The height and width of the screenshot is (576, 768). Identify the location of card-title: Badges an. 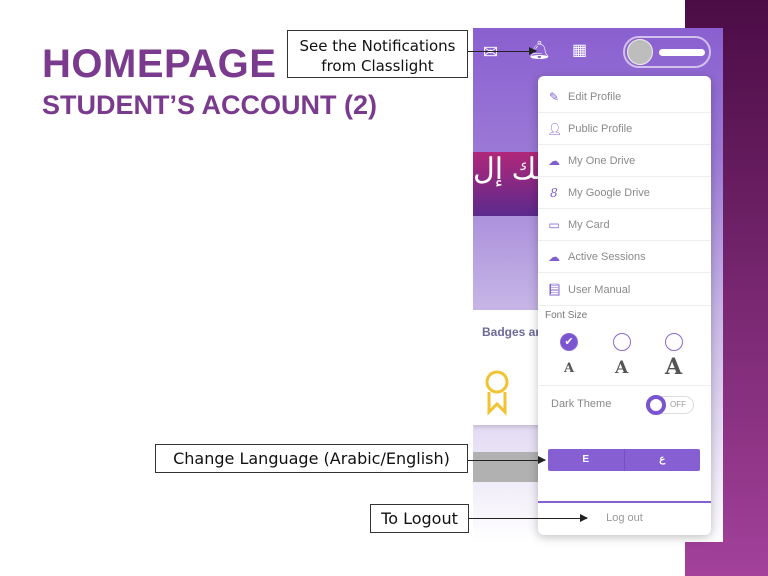
(512, 332).